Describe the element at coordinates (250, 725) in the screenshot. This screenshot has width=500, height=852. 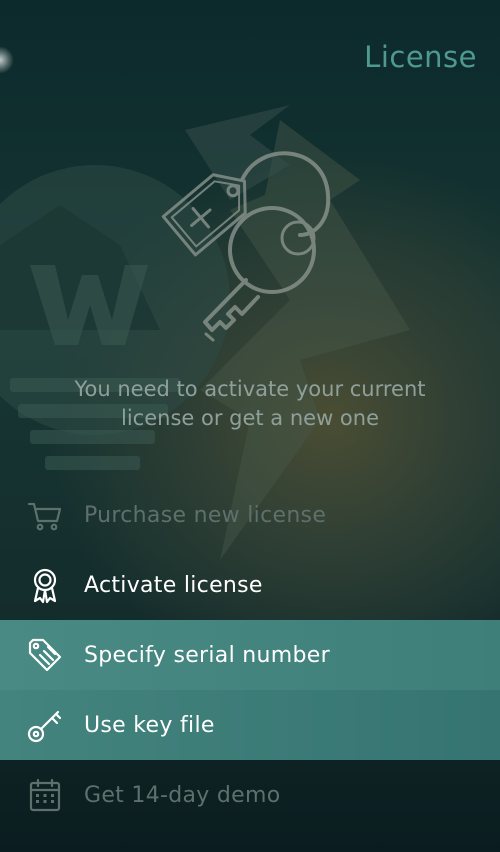
I see `use-key-file-item: Use key file` at that location.